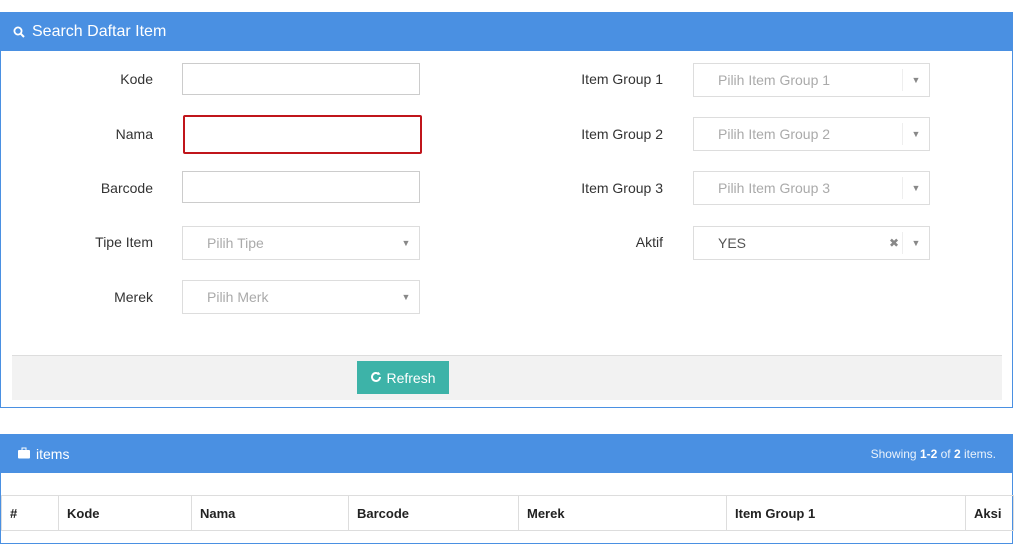  What do you see at coordinates (957, 454) in the screenshot?
I see `summary-total: 2` at bounding box center [957, 454].